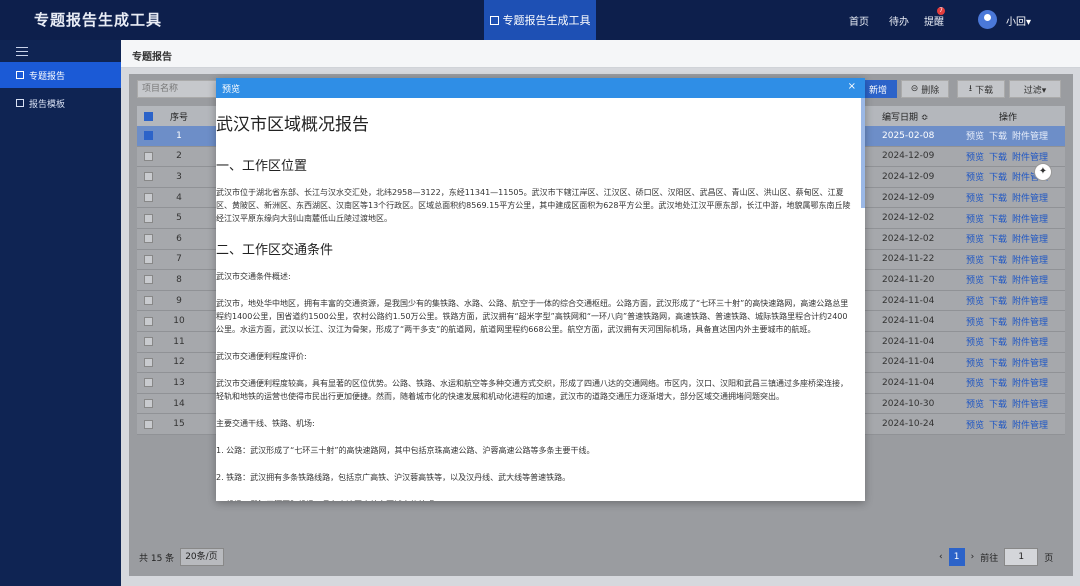 The height and width of the screenshot is (586, 1080). I want to click on goto-page-input: 1, so click(1021, 557).